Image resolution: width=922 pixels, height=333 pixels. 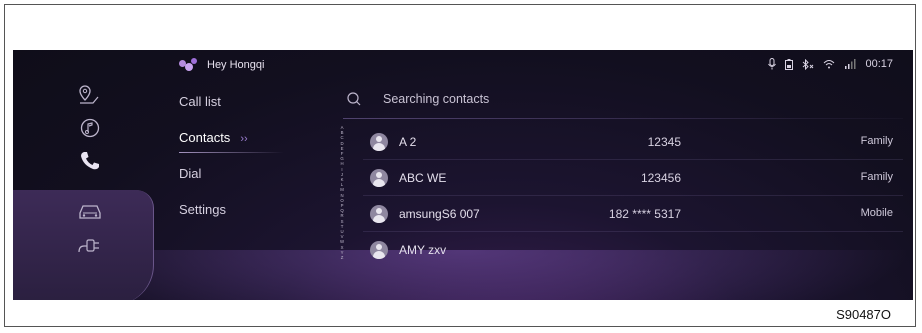 What do you see at coordinates (623, 118) in the screenshot?
I see `search-underline` at bounding box center [623, 118].